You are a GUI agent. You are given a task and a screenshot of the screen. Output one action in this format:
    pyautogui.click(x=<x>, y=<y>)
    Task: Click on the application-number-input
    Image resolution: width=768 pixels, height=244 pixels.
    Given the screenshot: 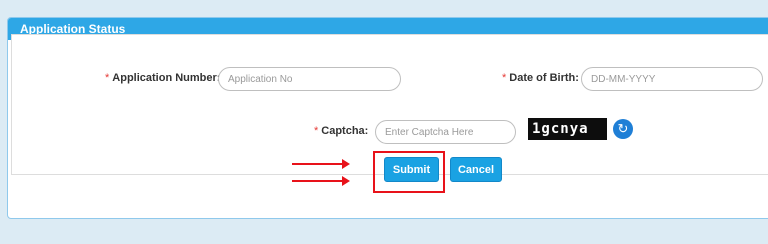 What is the action you would take?
    pyautogui.click(x=309, y=79)
    